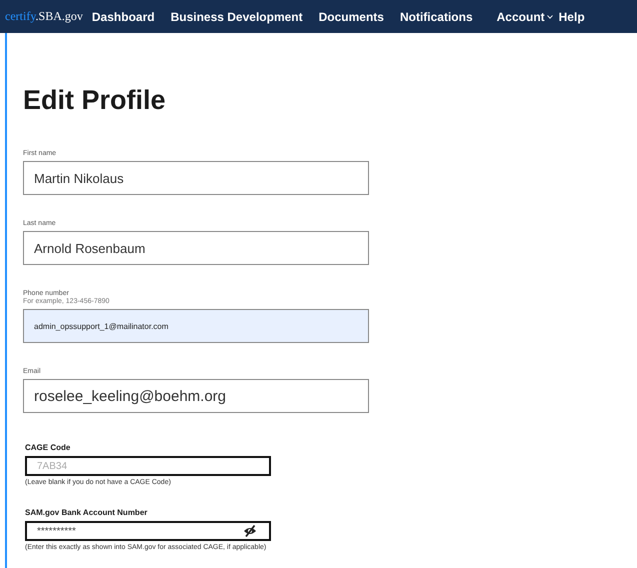 The height and width of the screenshot is (568, 637). What do you see at coordinates (549, 16) in the screenshot?
I see `caret-icon` at bounding box center [549, 16].